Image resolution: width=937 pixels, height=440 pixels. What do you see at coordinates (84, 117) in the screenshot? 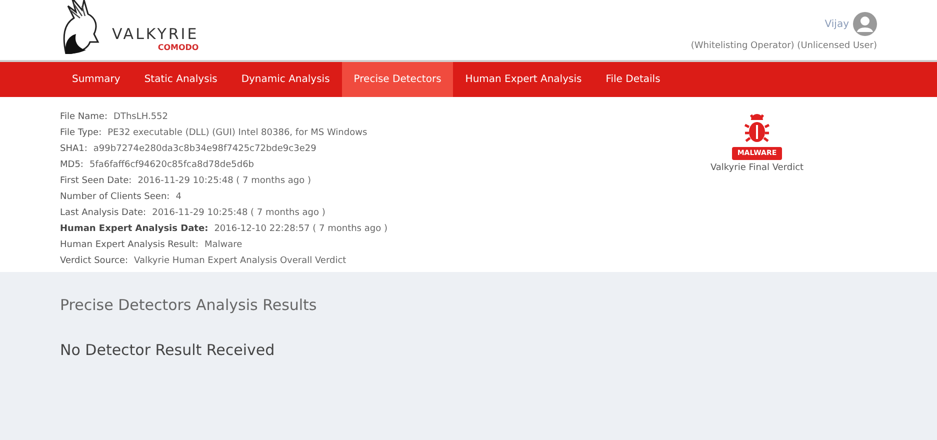
I see `field-label: File Name:` at bounding box center [84, 117].